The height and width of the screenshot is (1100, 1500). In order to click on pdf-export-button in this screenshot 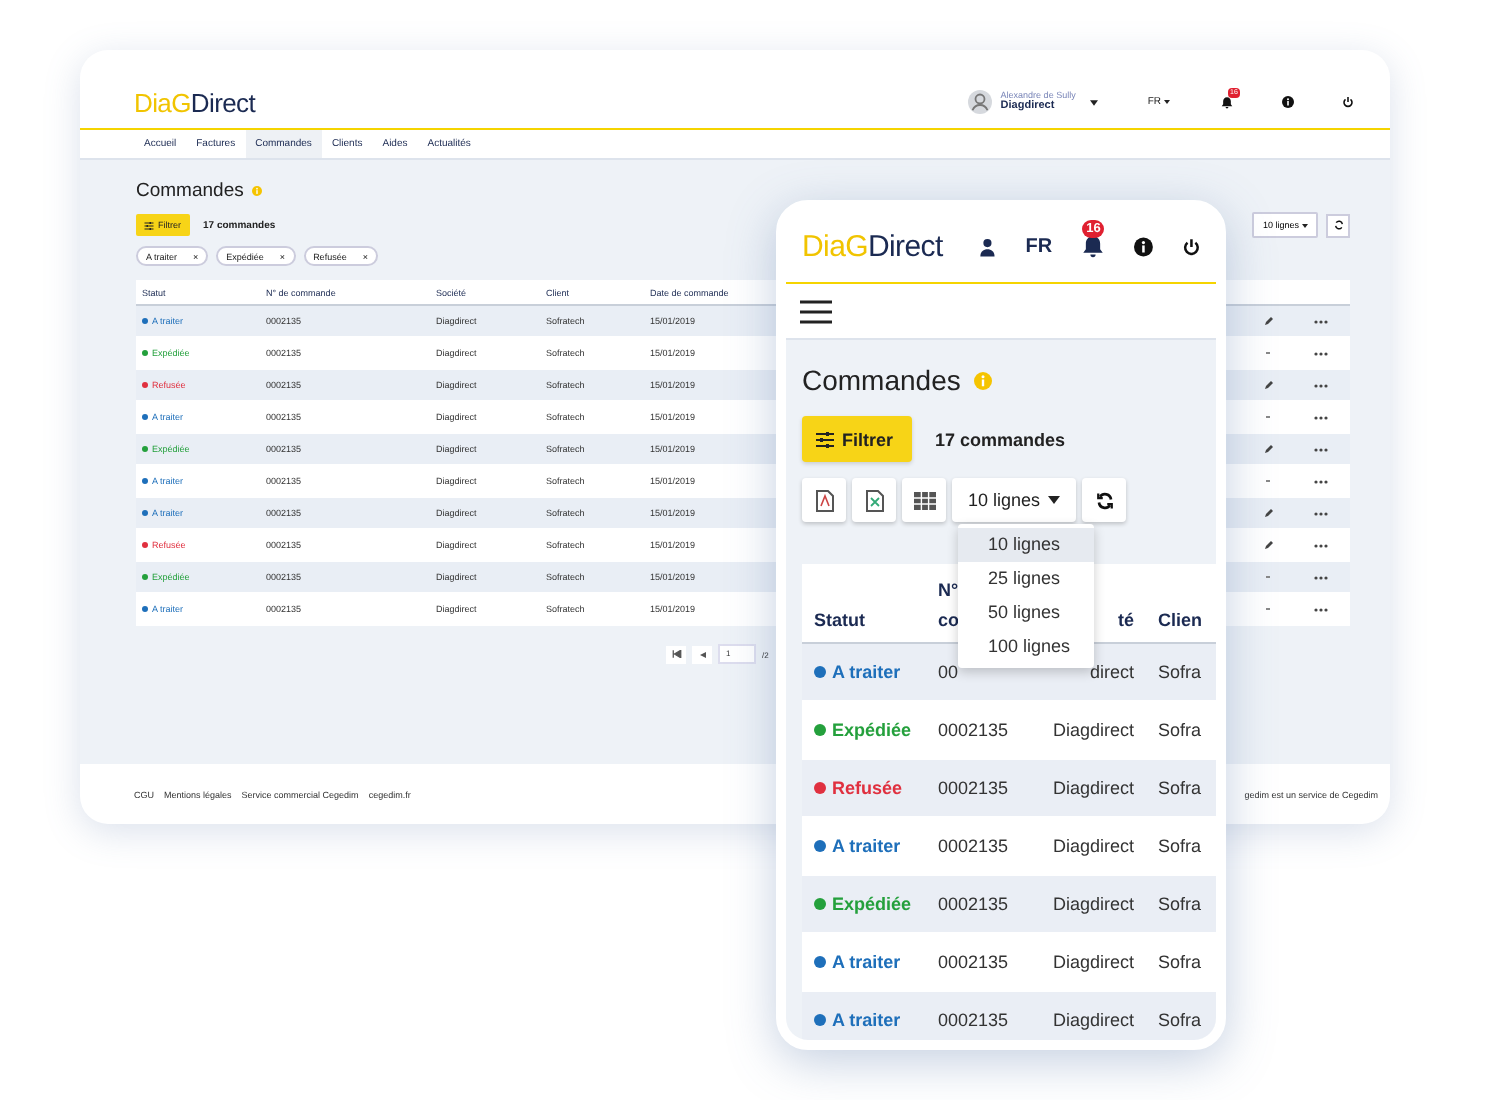, I will do `click(824, 500)`.